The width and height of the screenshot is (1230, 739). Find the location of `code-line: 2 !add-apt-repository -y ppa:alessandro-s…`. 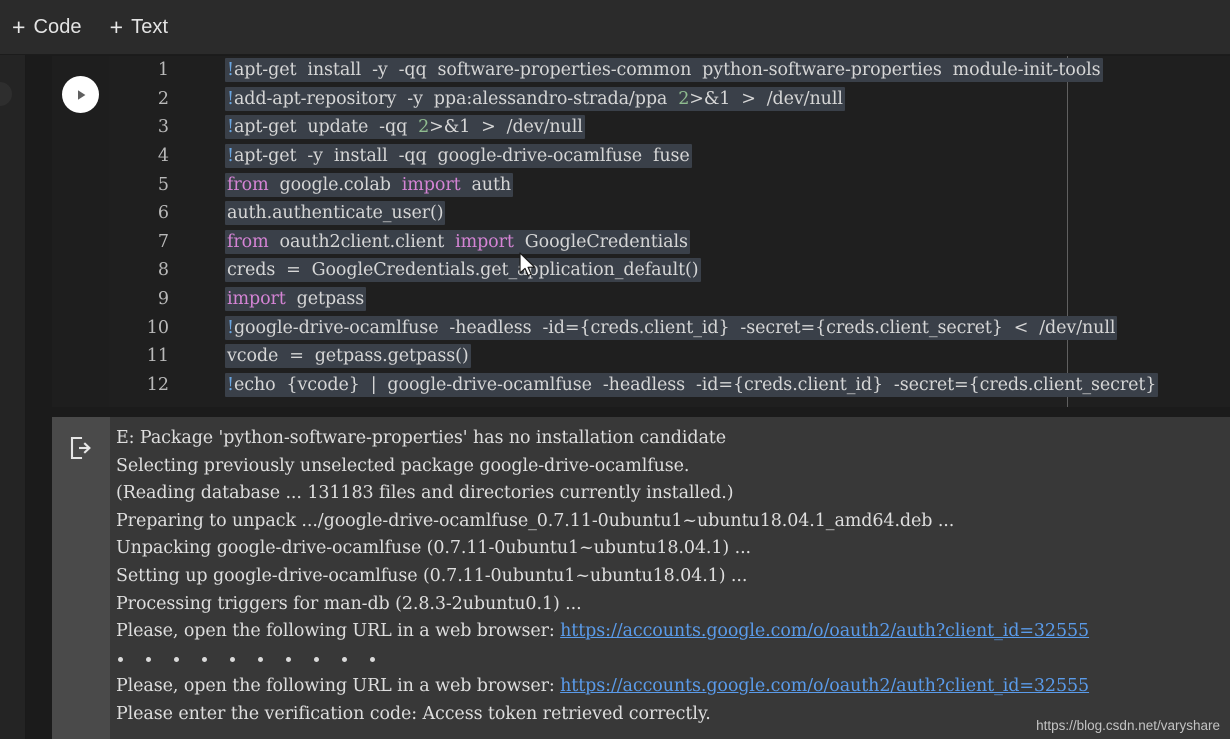

code-line: 2 !add-apt-repository -y ppa:alessandro-s… is located at coordinates (669, 99).